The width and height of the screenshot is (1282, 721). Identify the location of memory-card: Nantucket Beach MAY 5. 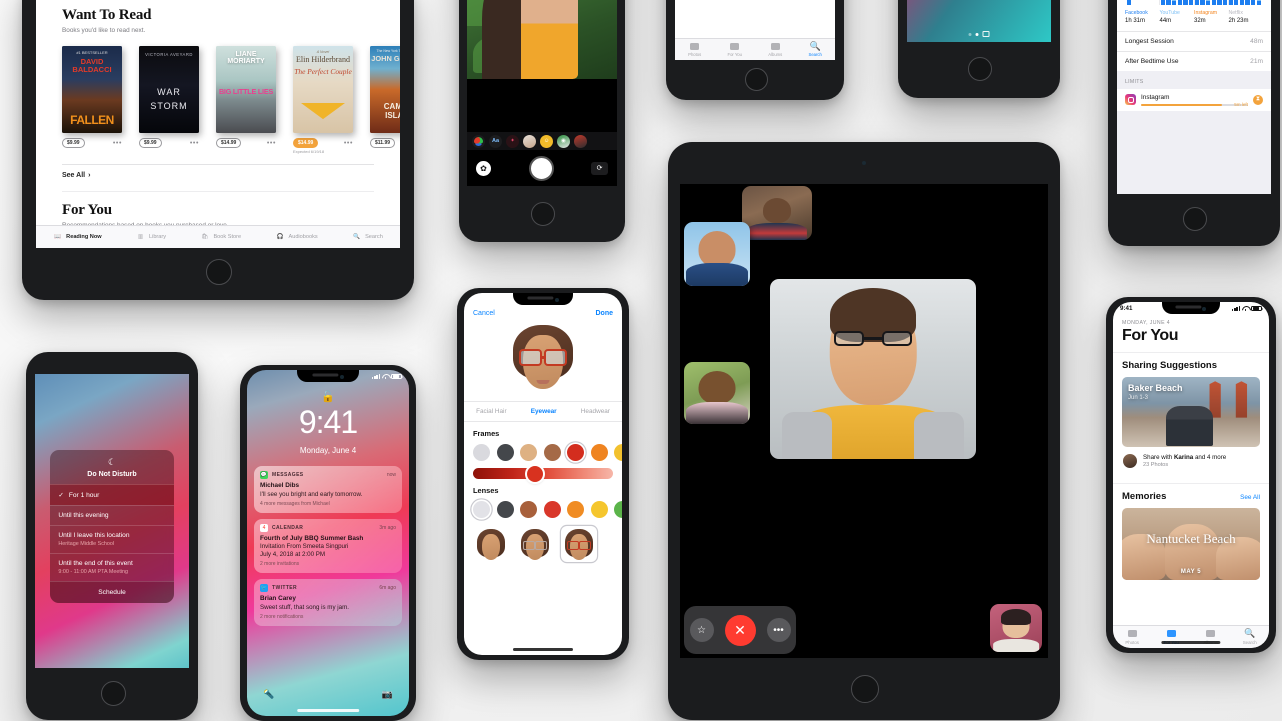
(1191, 544).